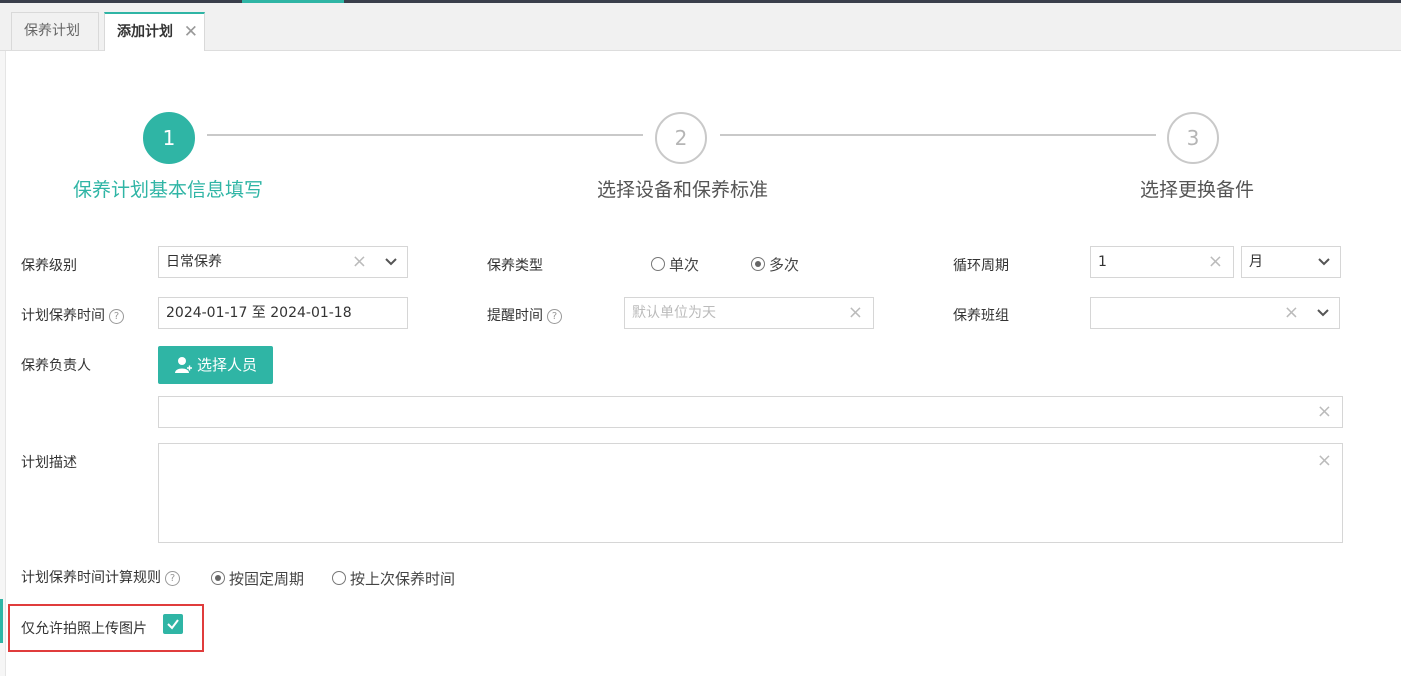 Image resolution: width=1401 pixels, height=676 pixels. I want to click on desc-label: 计划描述, so click(49, 463).